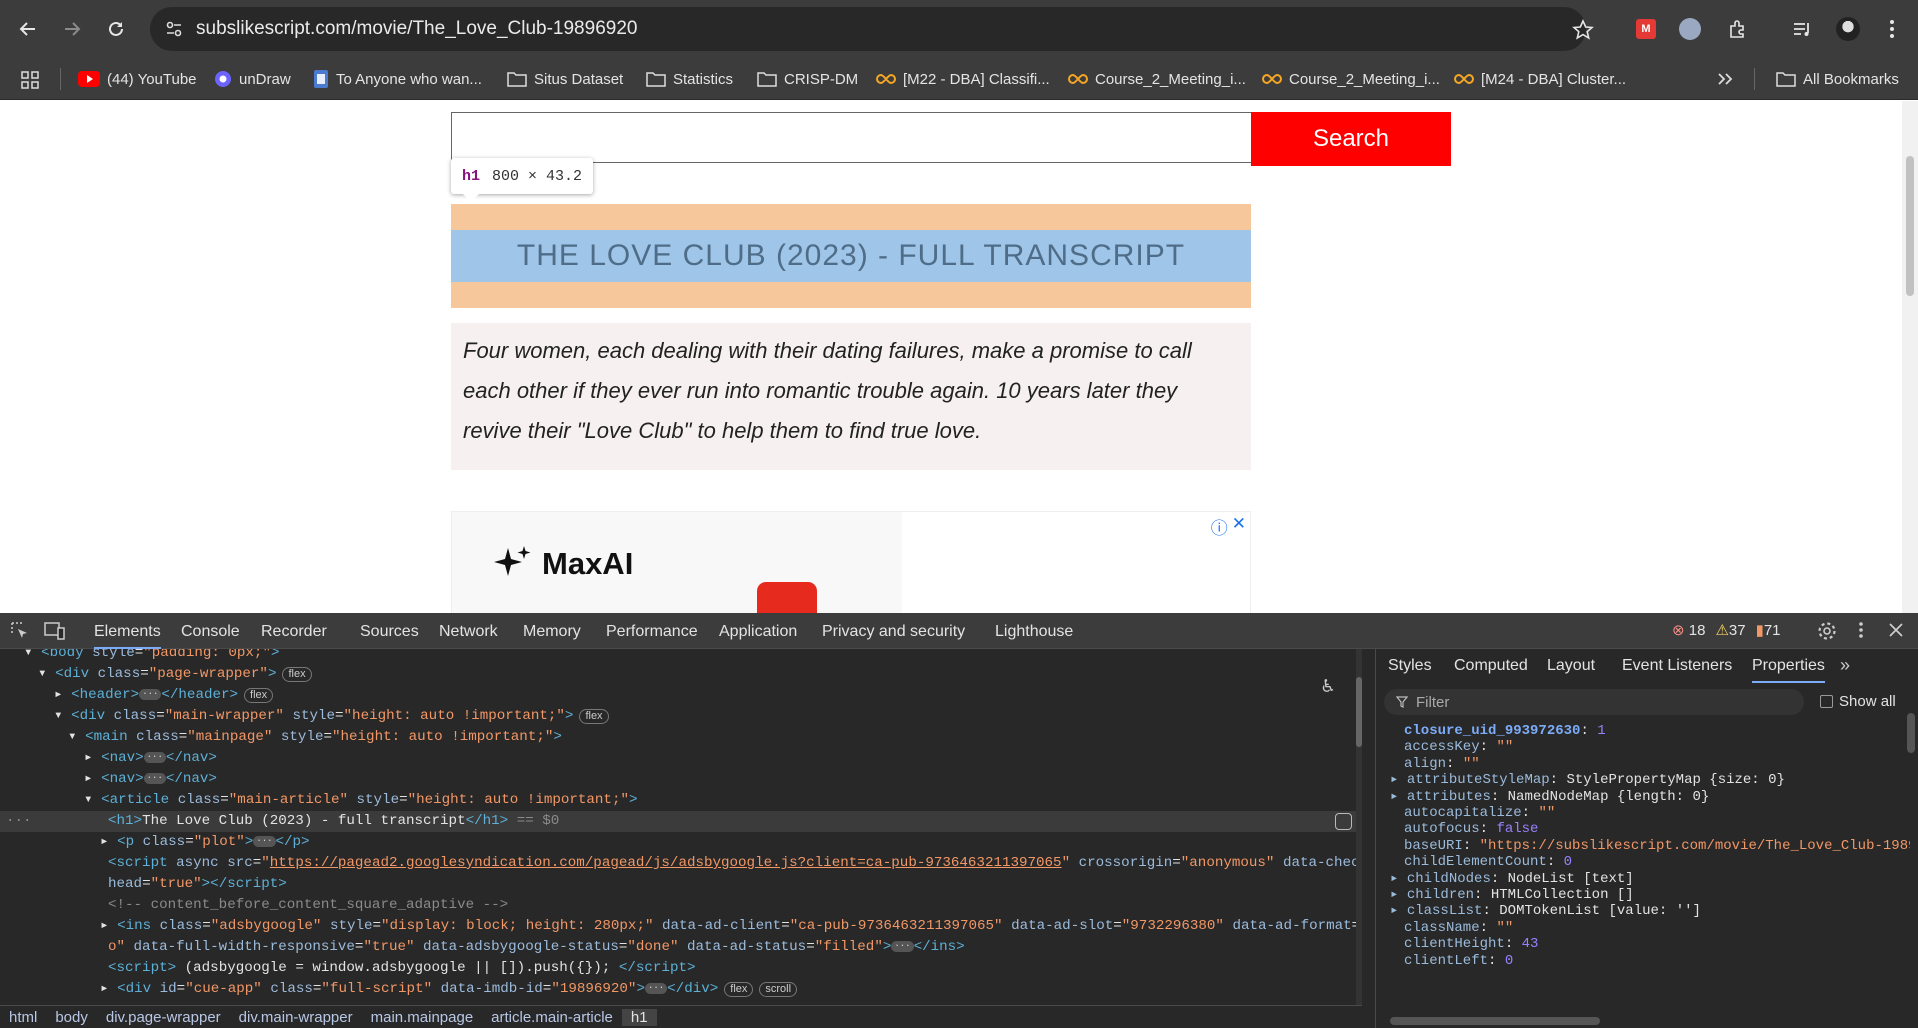 Image resolution: width=1918 pixels, height=1028 pixels. I want to click on more-bookmarks-chevron-icon, so click(1725, 79).